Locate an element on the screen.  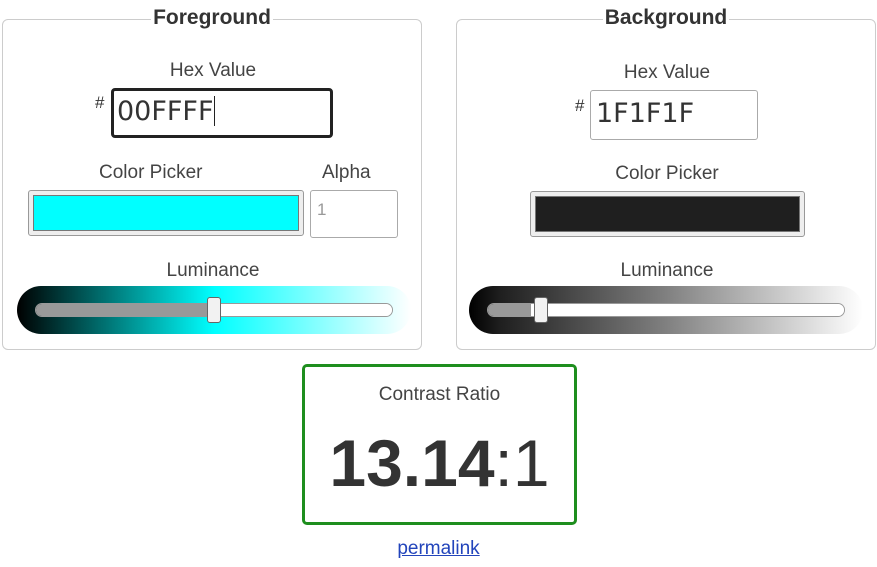
fg-hex-label: Hex Value is located at coordinates (213, 70).